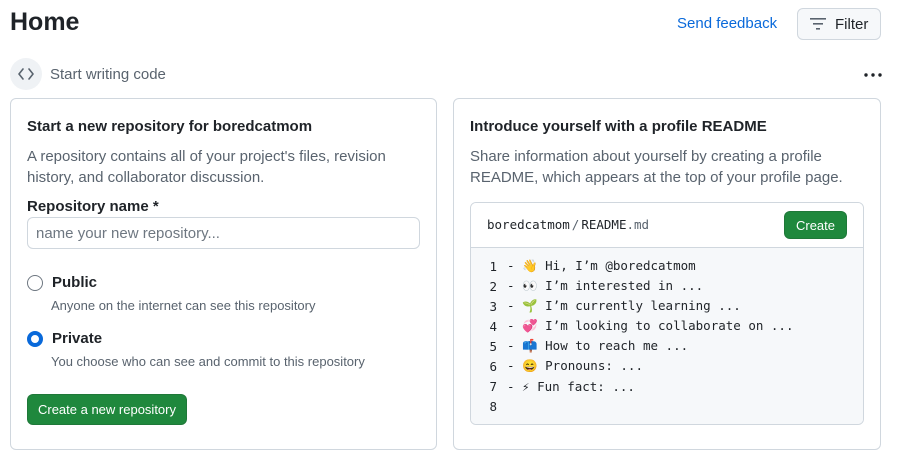 The height and width of the screenshot is (461, 903). Describe the element at coordinates (93, 206) in the screenshot. I see `repo-name-label: Repository name *` at that location.